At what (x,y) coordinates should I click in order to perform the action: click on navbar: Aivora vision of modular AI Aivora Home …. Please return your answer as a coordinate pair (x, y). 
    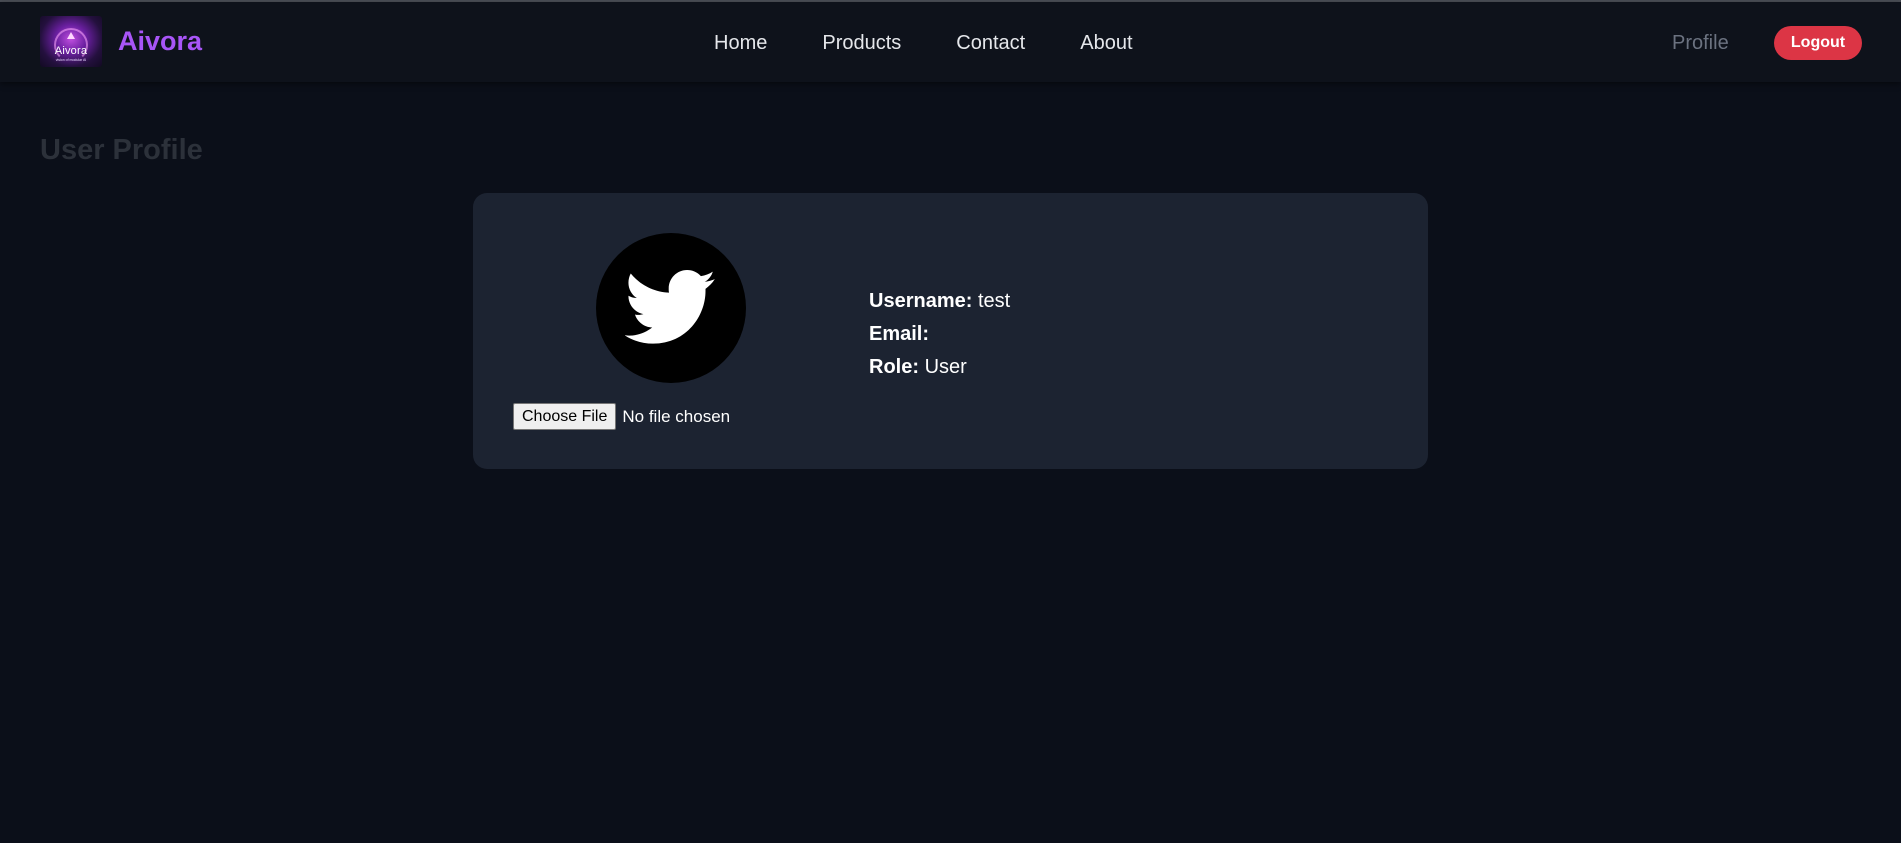
    Looking at the image, I should click on (950, 42).